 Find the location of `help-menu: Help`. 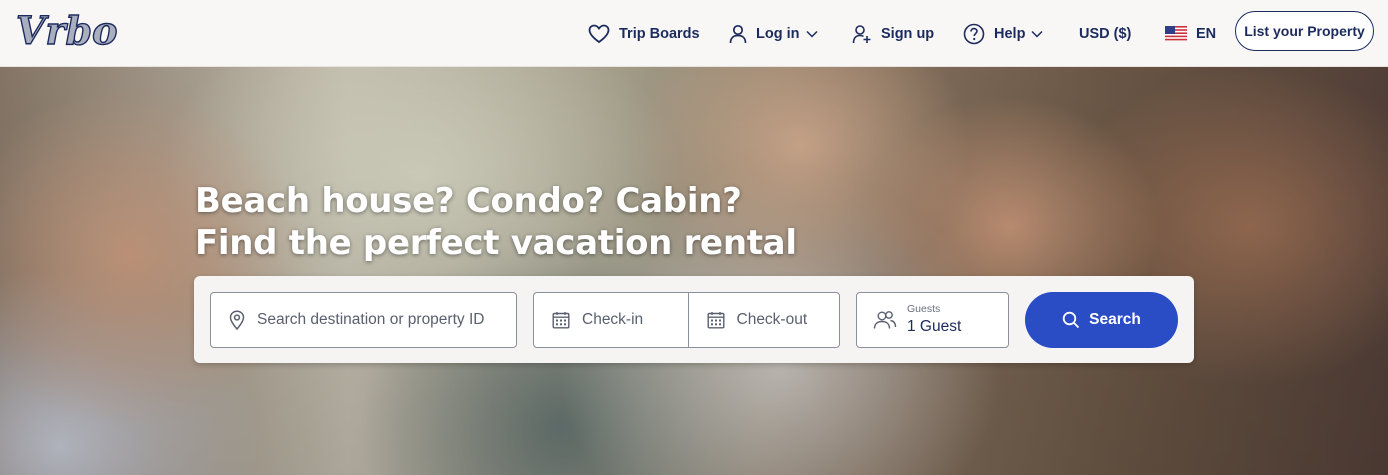

help-menu: Help is located at coordinates (1003, 33).